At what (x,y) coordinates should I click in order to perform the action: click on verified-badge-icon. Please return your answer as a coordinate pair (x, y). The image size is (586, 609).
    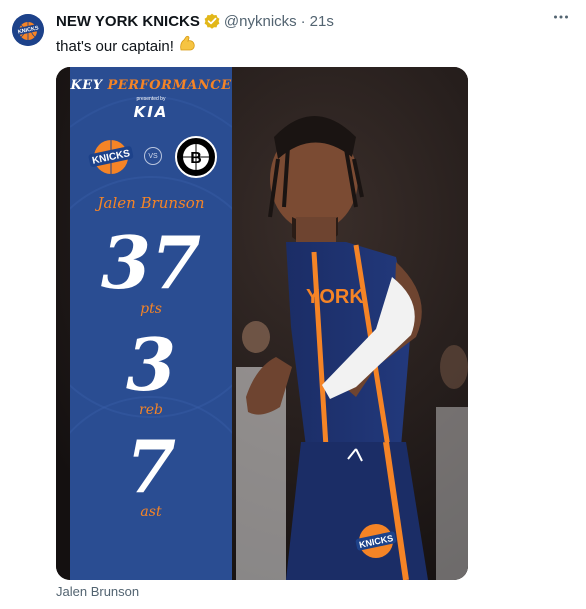
    Looking at the image, I should click on (212, 21).